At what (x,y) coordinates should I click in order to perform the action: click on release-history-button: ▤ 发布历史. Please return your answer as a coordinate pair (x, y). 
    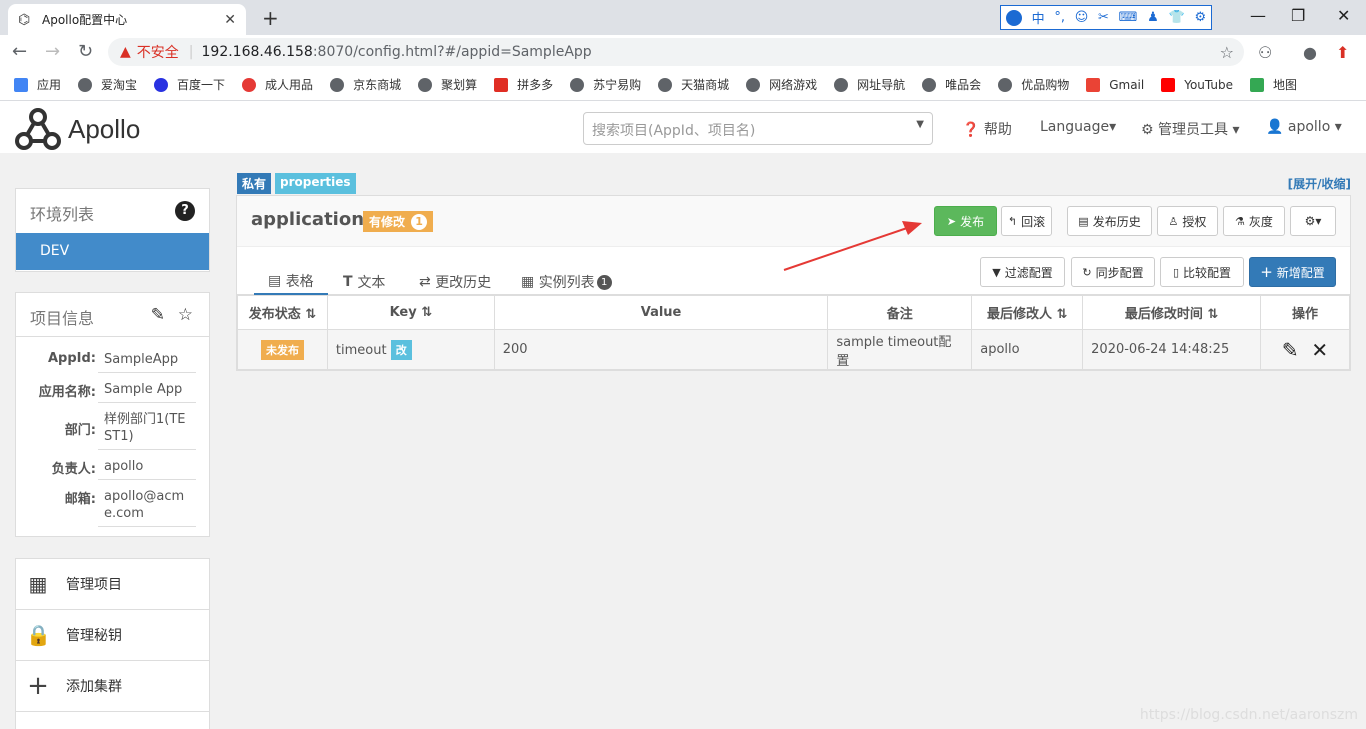
    Looking at the image, I should click on (1109, 221).